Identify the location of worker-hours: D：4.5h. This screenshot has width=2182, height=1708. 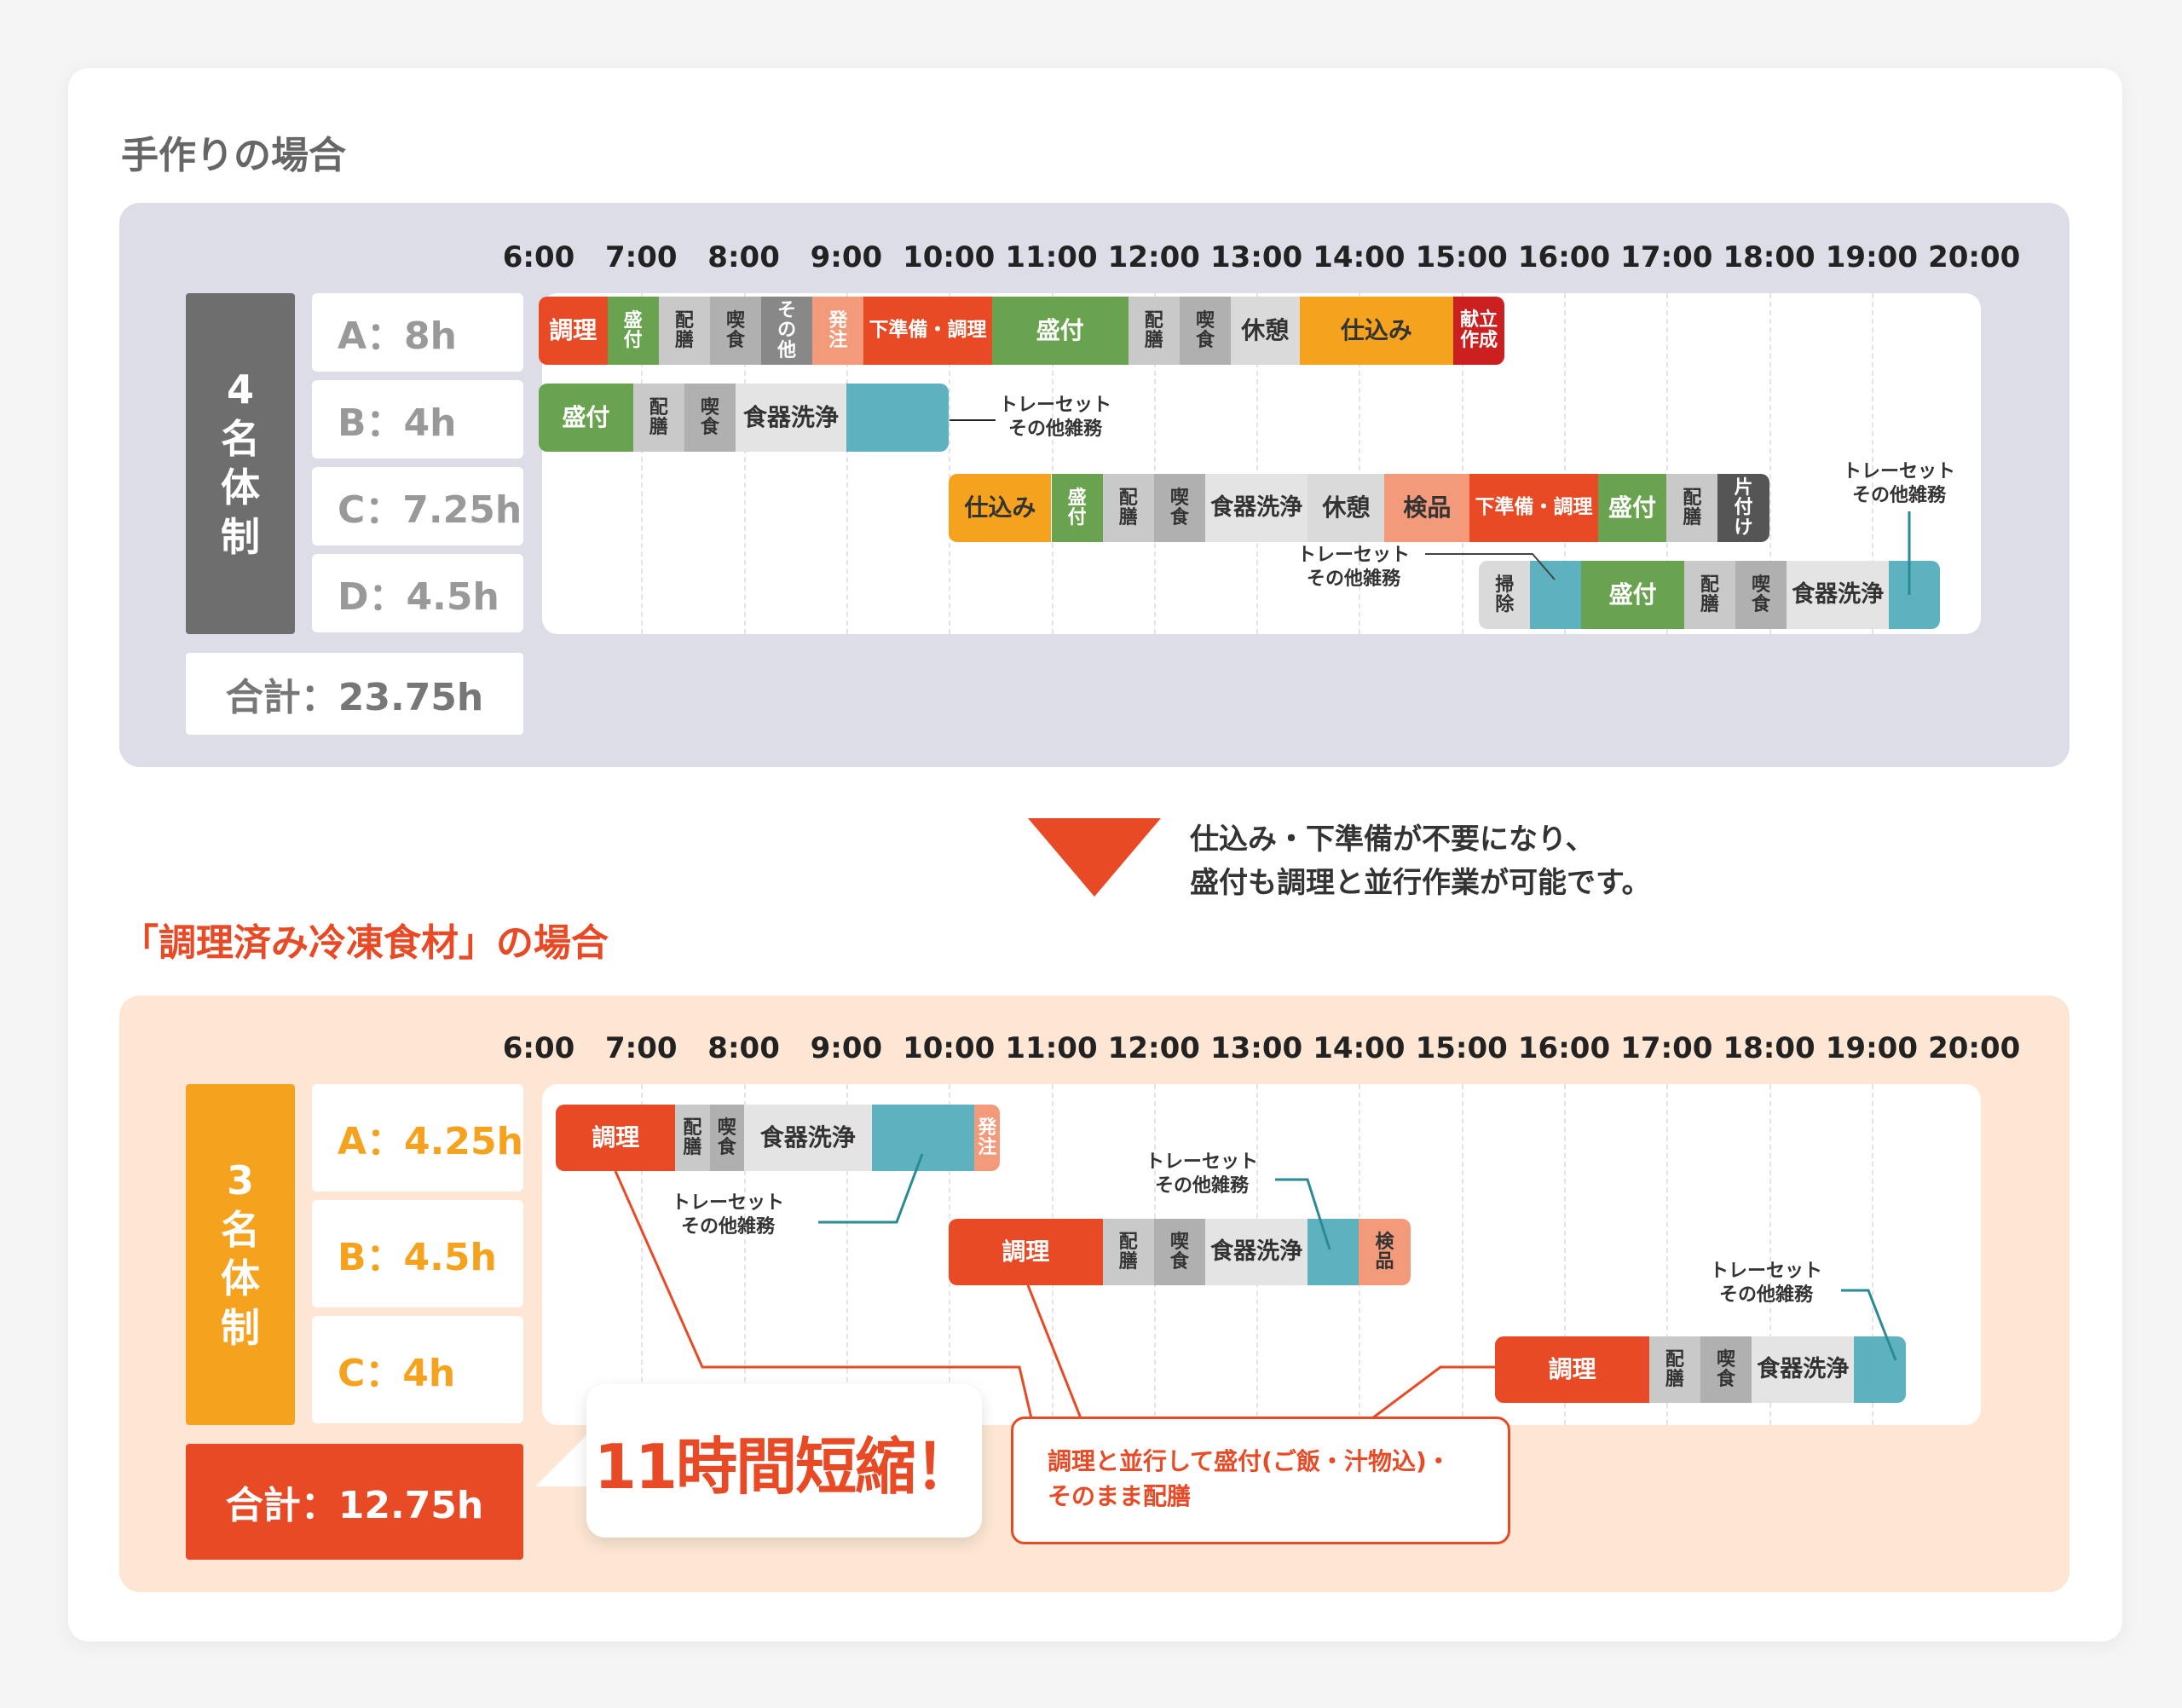
(417, 593).